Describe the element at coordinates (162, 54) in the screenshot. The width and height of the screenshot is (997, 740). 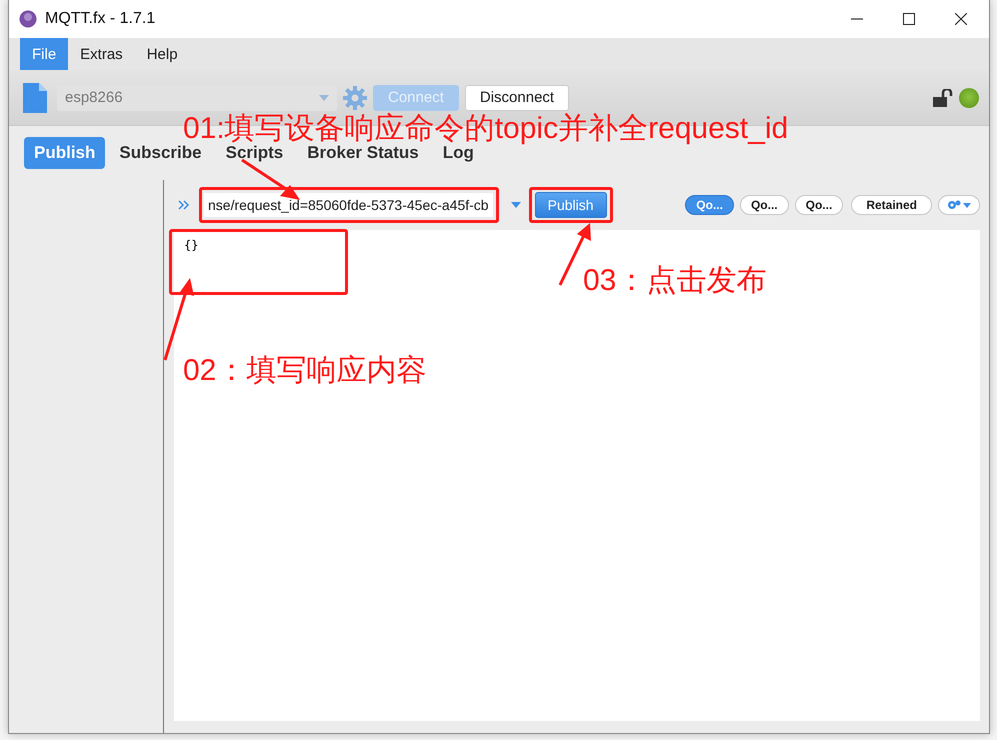
I see `menu-item: Help` at that location.